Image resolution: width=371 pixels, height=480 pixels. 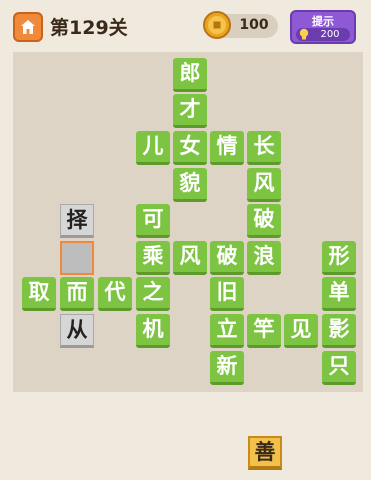 I want to click on hint-button: 提示 200, so click(x=323, y=27).